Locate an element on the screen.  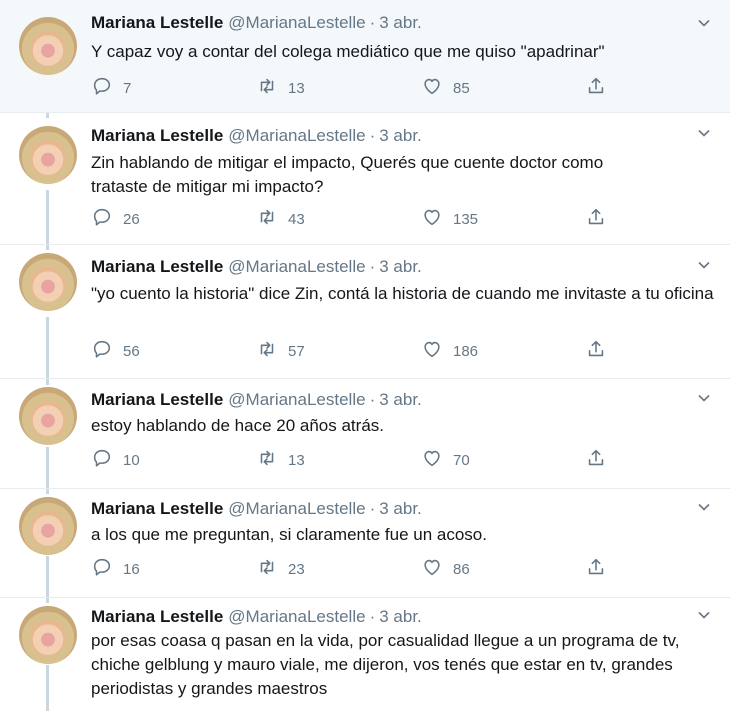
reply-count: 10 is located at coordinates (131, 460).